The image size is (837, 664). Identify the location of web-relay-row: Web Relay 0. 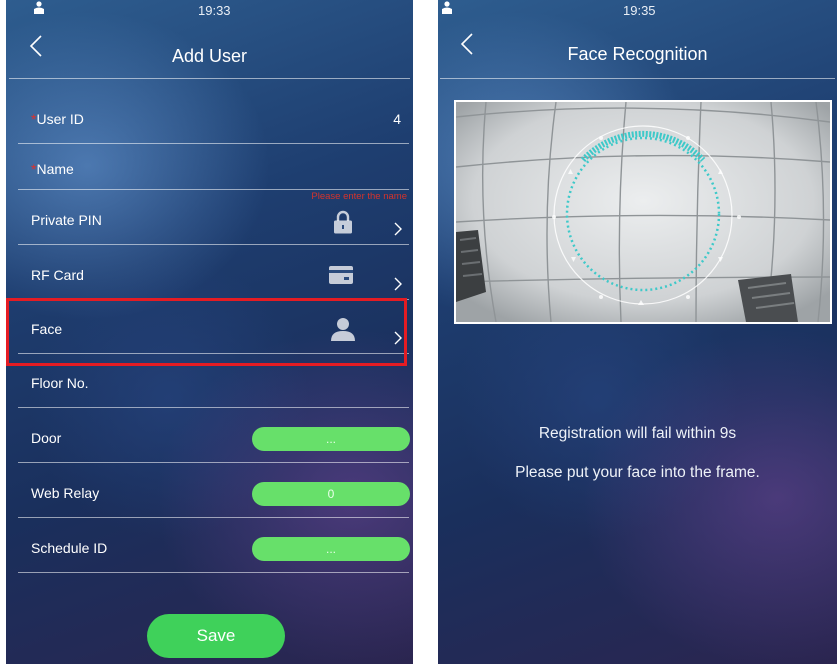
(214, 490).